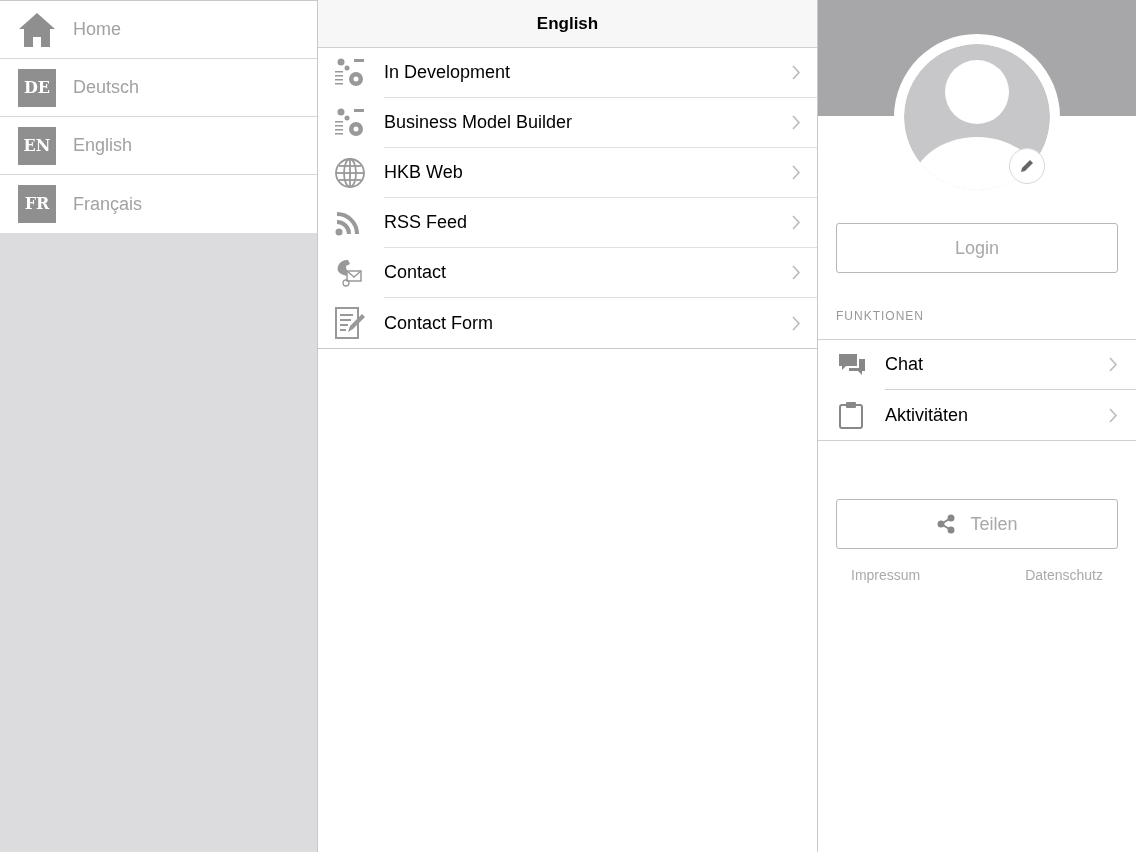 Image resolution: width=1136 pixels, height=852 pixels. Describe the element at coordinates (37, 204) in the screenshot. I see `language-badge: FR` at that location.